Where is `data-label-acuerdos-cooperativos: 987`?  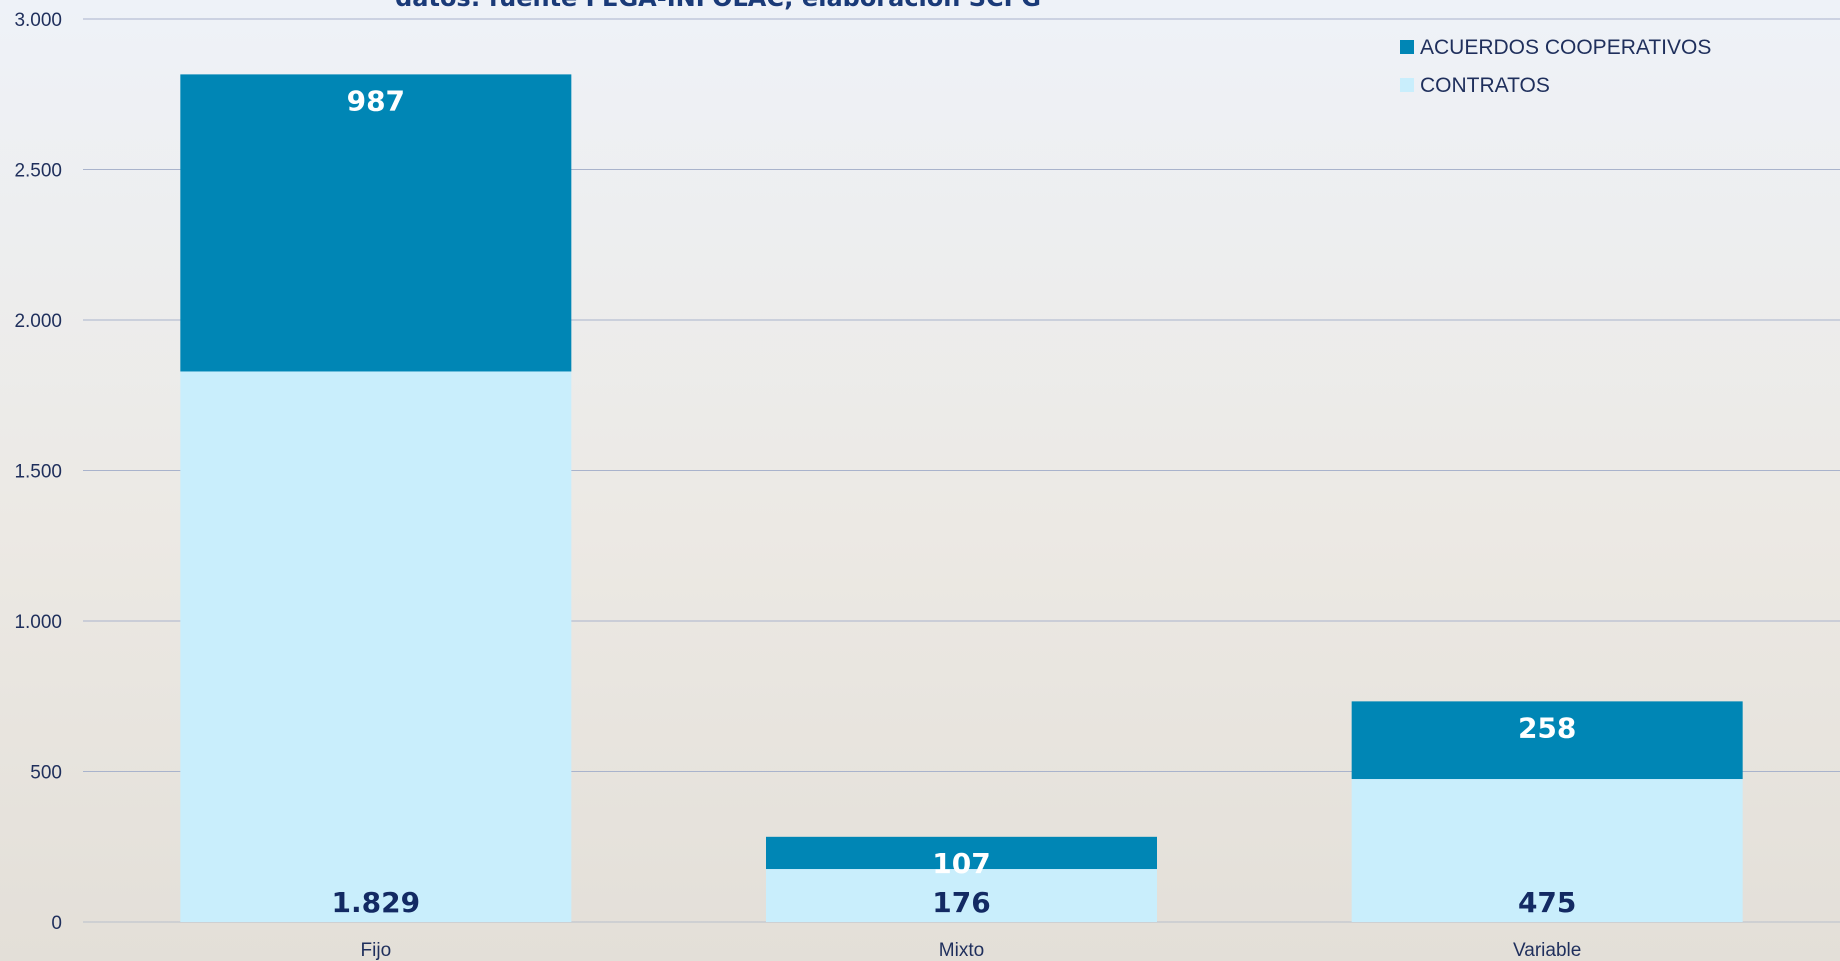 data-label-acuerdos-cooperativos: 987 is located at coordinates (376, 100).